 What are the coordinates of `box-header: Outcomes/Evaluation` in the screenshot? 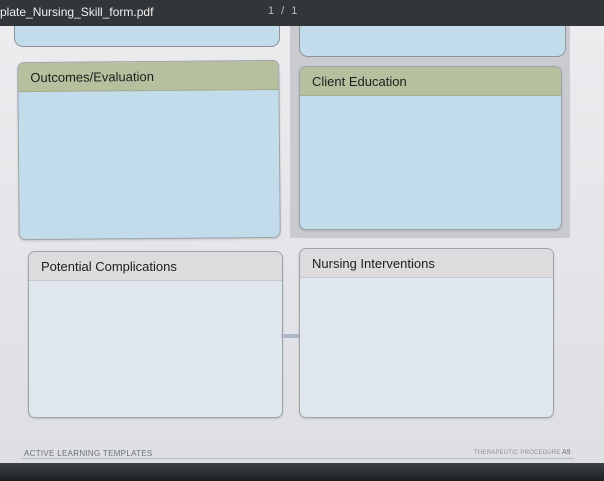 It's located at (148, 76).